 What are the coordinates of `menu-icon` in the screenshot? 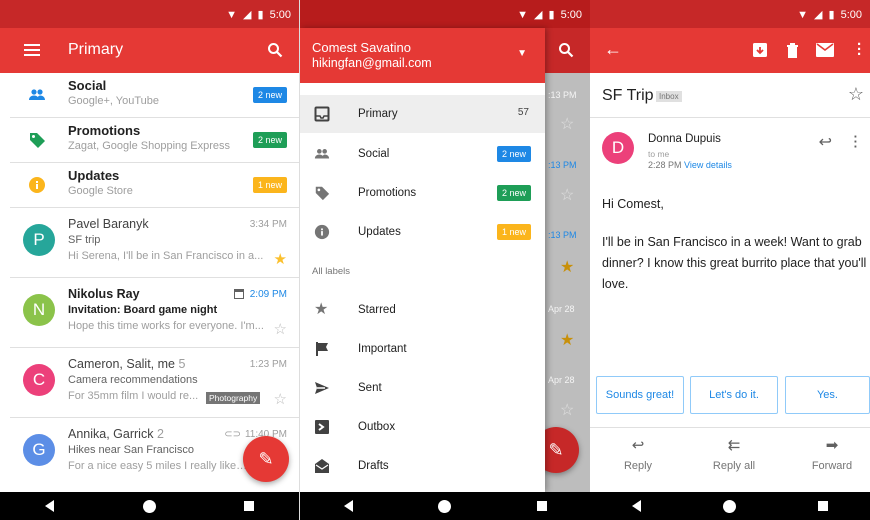 It's located at (32, 50).